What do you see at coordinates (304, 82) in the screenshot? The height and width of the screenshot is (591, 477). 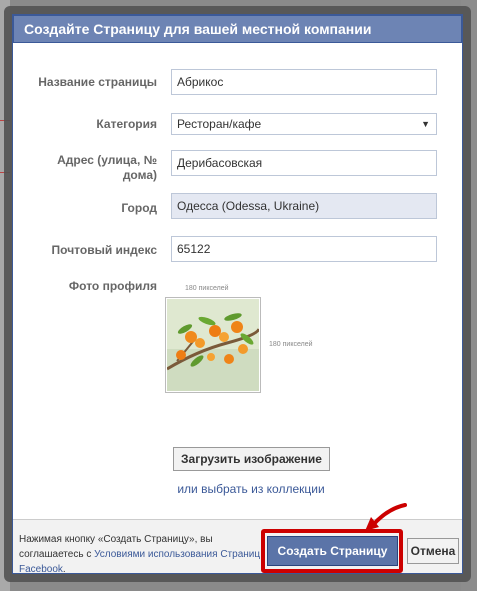 I see `page-name-input: Абрикос` at bounding box center [304, 82].